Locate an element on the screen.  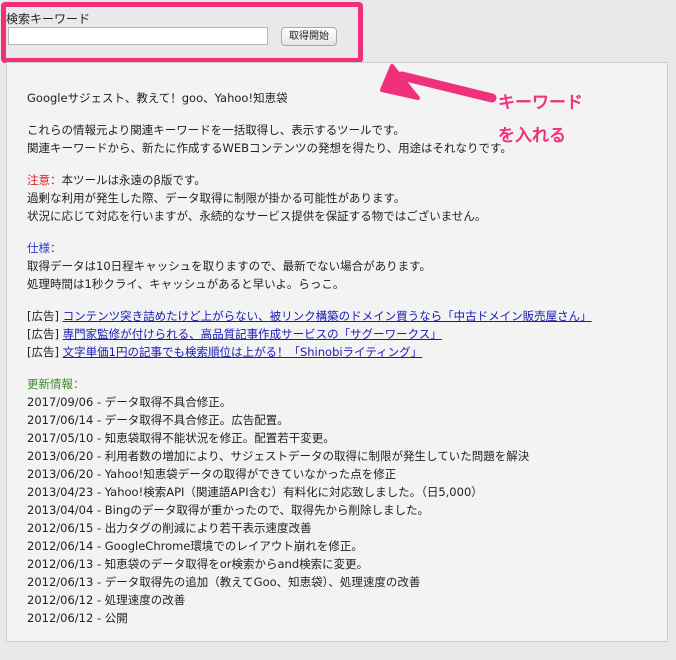
annotation-text: を入れる is located at coordinates (532, 136).